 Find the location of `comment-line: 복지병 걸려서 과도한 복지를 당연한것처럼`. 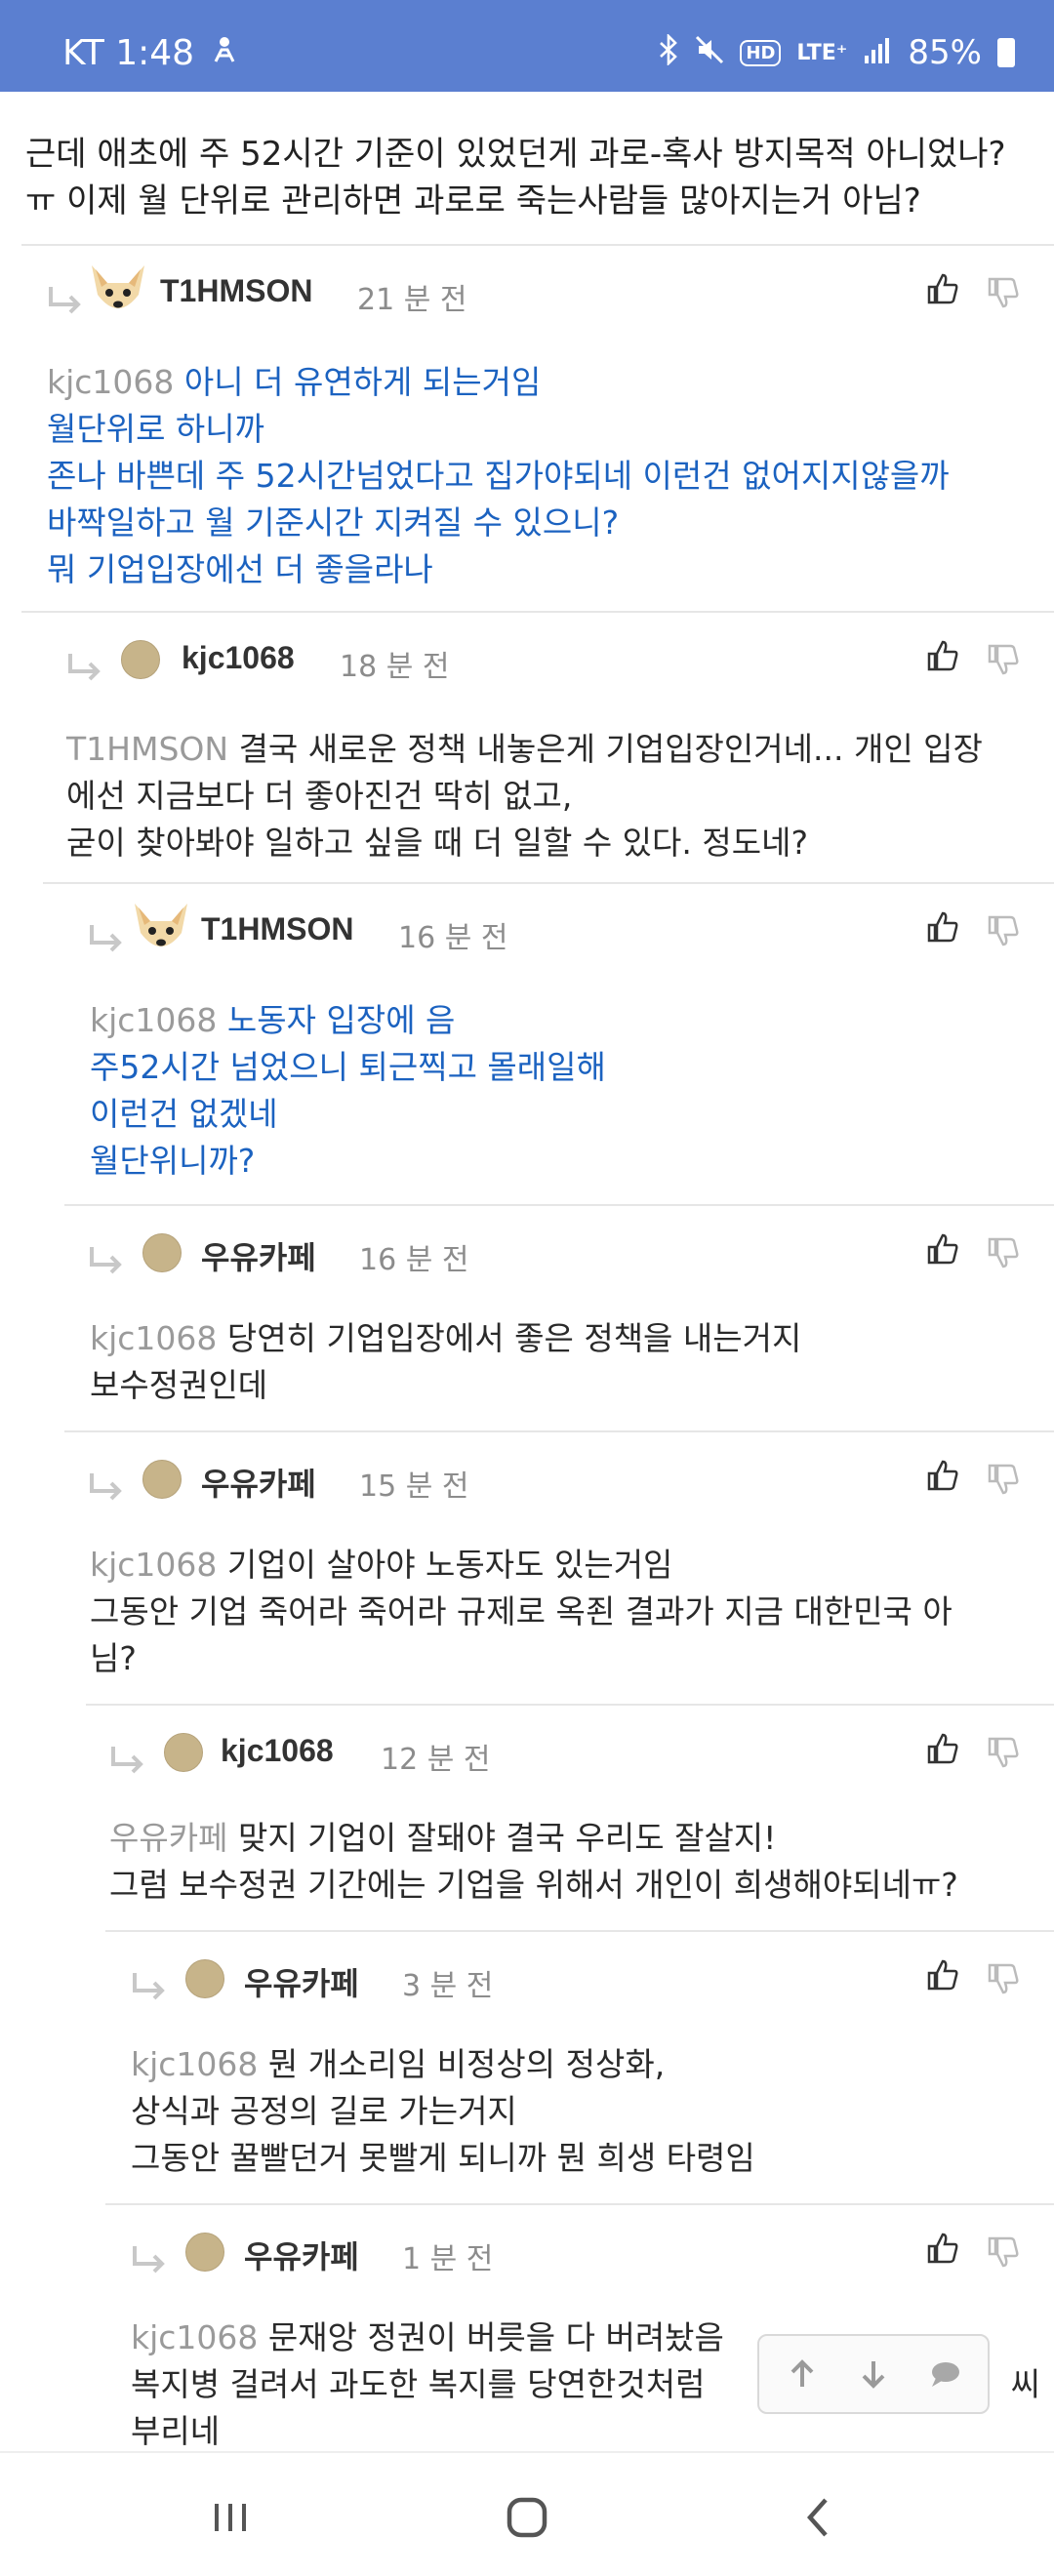

comment-line: 복지병 걸려서 과도한 복지를 당연한것처럼 is located at coordinates (418, 2384).